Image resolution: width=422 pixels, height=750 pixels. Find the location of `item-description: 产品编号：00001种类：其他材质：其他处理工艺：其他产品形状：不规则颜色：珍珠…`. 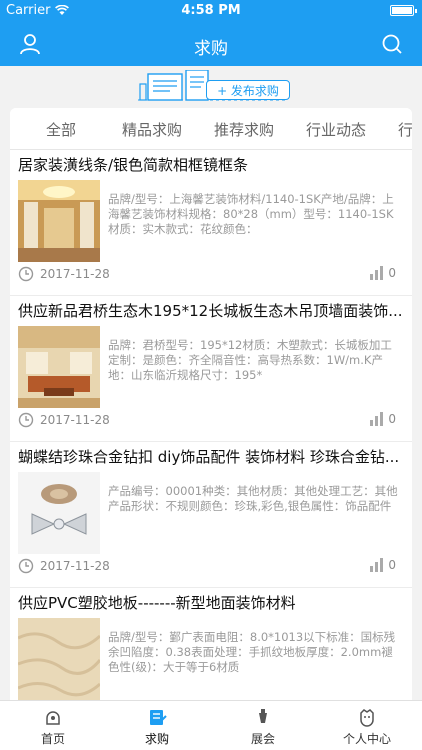

item-description: 产品编号：00001种类：其他材质：其他处理工艺：其他产品形状：不规则颜色：珍珠… is located at coordinates (253, 498).